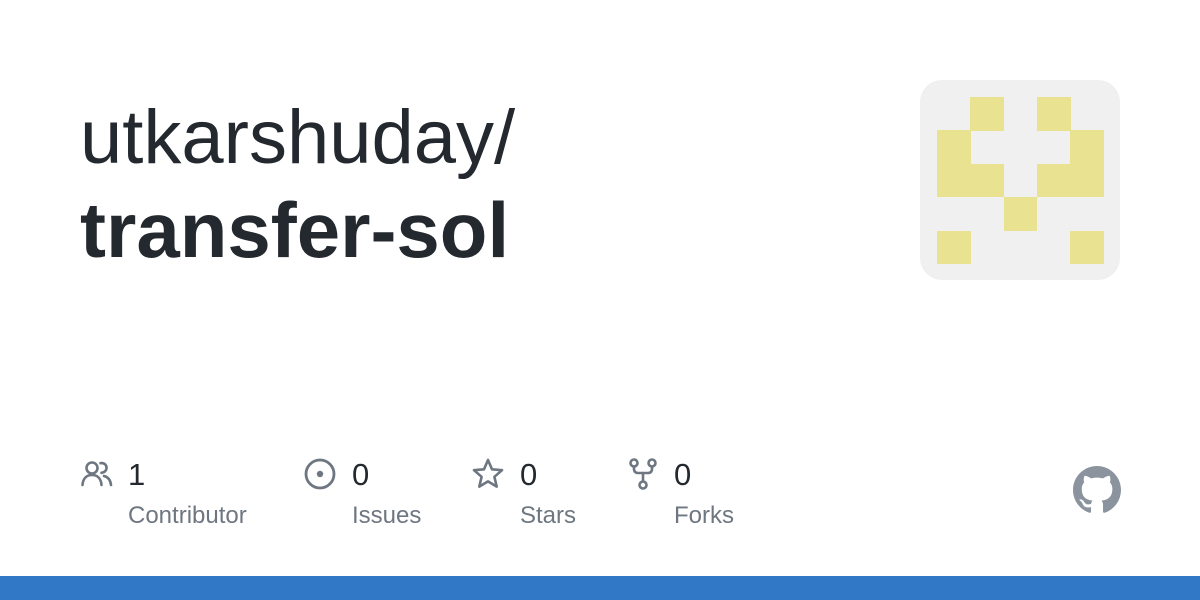 The image size is (1200, 600). I want to click on stars-label: Stars, so click(548, 515).